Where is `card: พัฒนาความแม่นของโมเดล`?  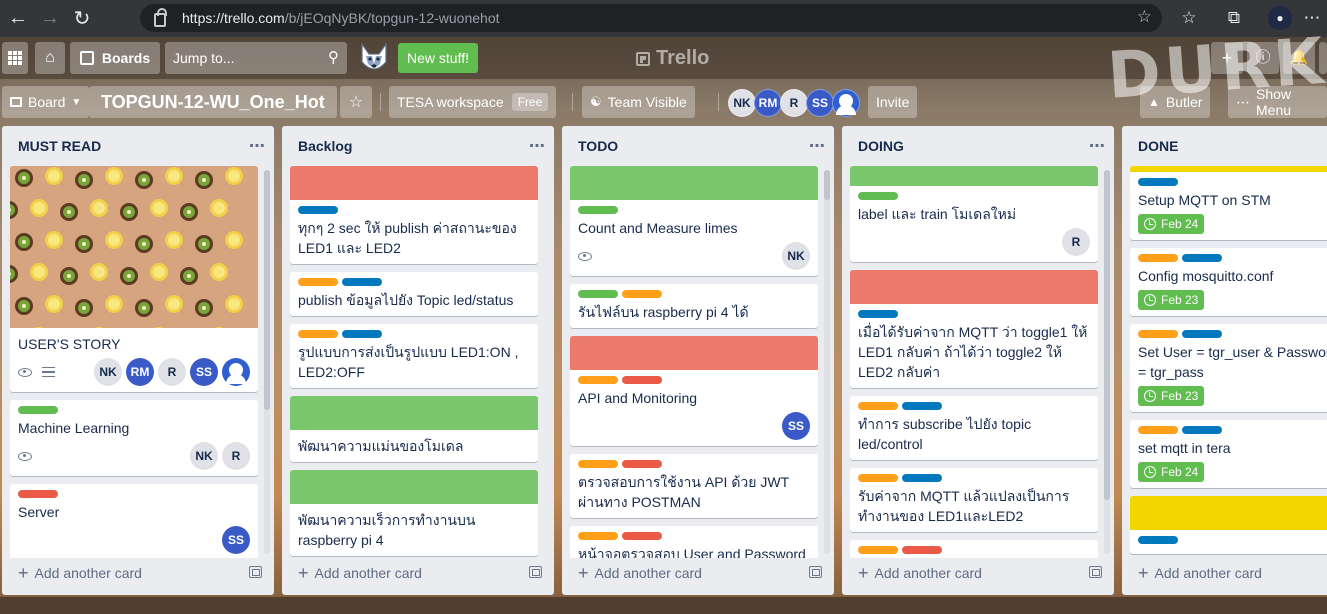 card: พัฒนาความแม่นของโมเดล is located at coordinates (414, 429).